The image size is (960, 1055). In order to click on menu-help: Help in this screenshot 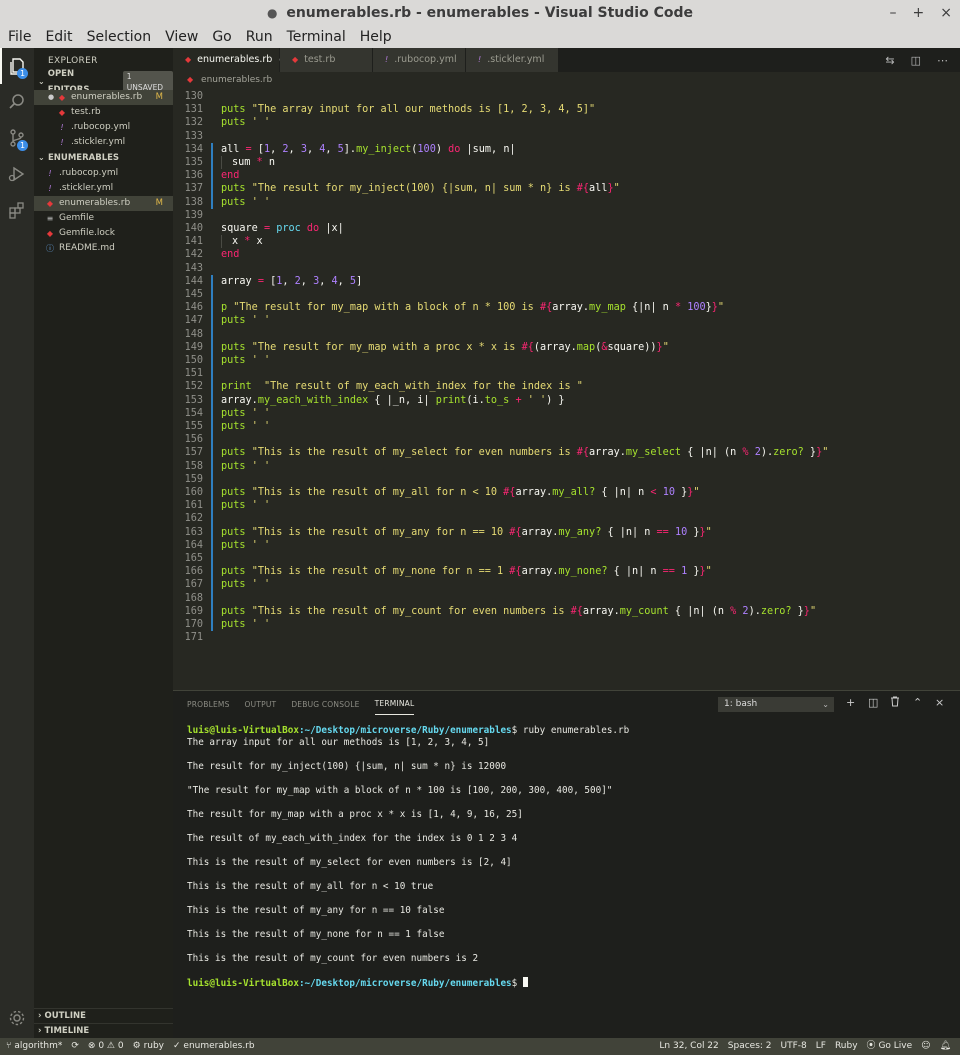, I will do `click(376, 37)`.